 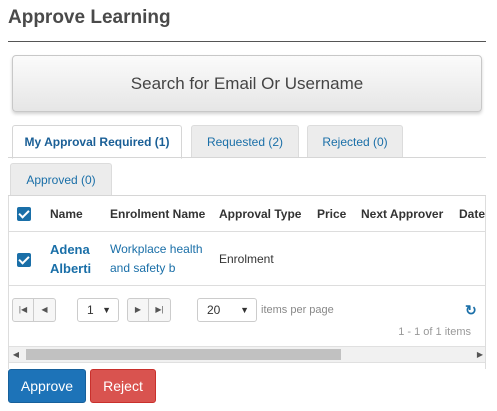 What do you see at coordinates (162, 259) in the screenshot?
I see `enrolment-name-link: Workplace health and safety b` at bounding box center [162, 259].